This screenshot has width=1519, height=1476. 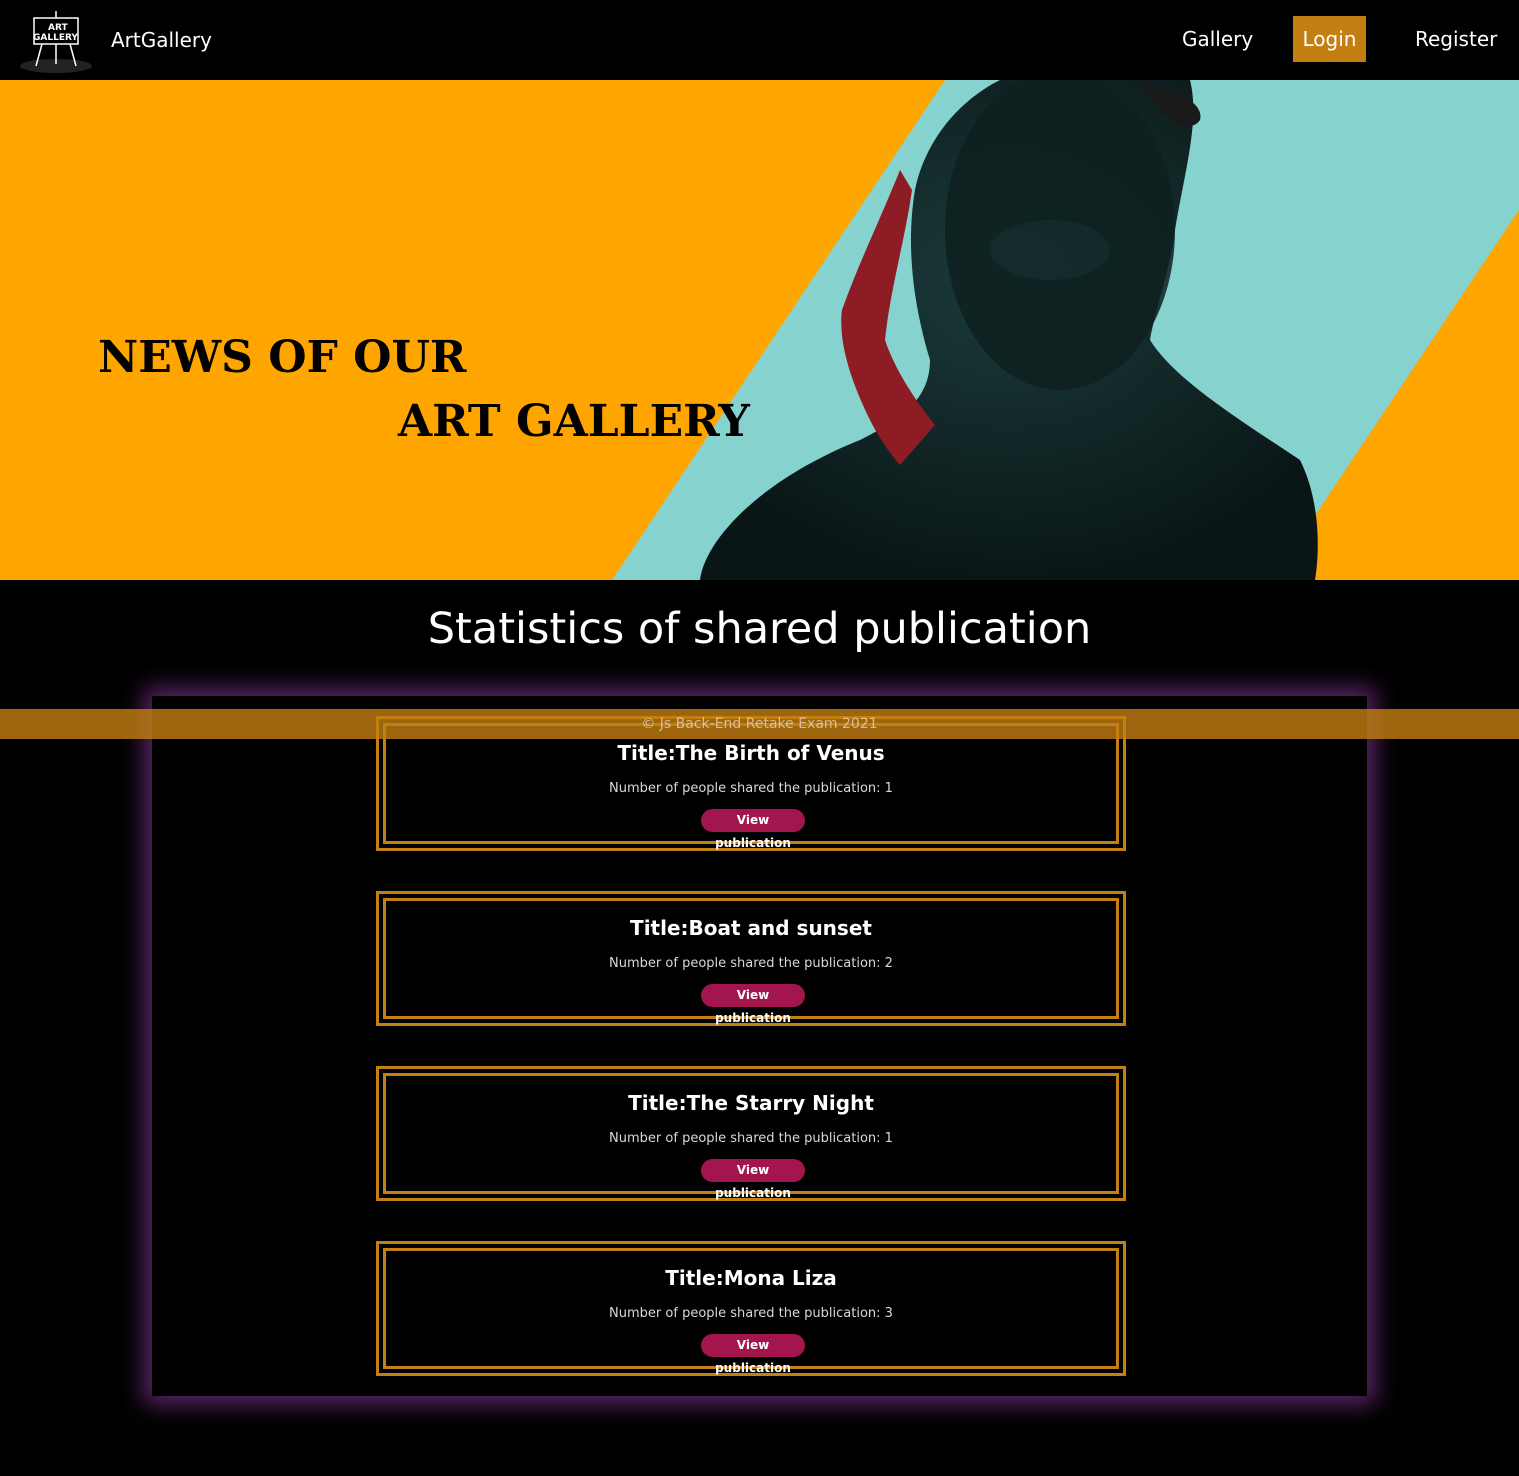 What do you see at coordinates (161, 40) in the screenshot?
I see `brand-name: ArtGallery` at bounding box center [161, 40].